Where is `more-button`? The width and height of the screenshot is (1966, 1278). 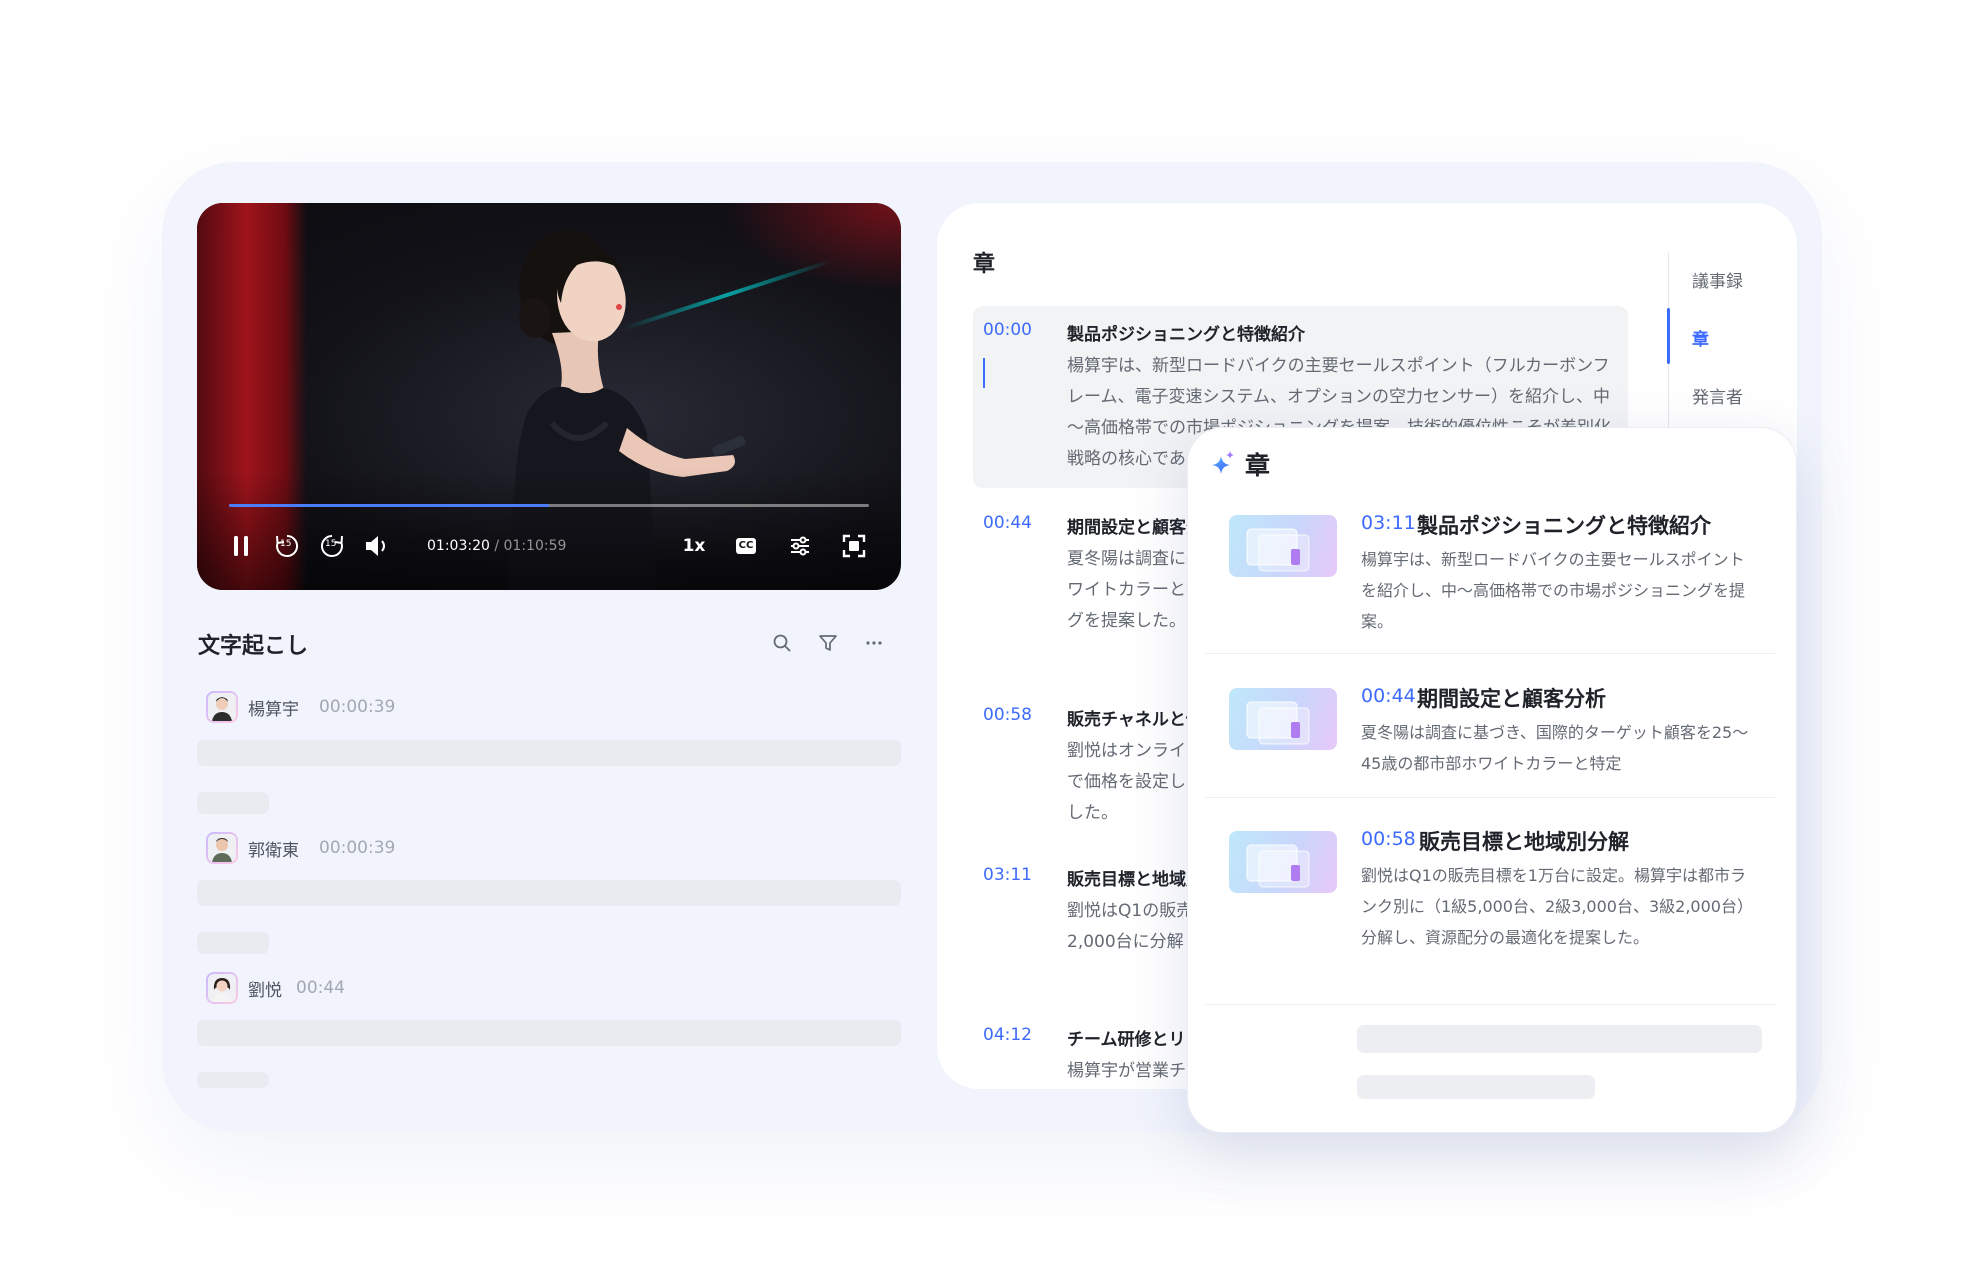 more-button is located at coordinates (874, 643).